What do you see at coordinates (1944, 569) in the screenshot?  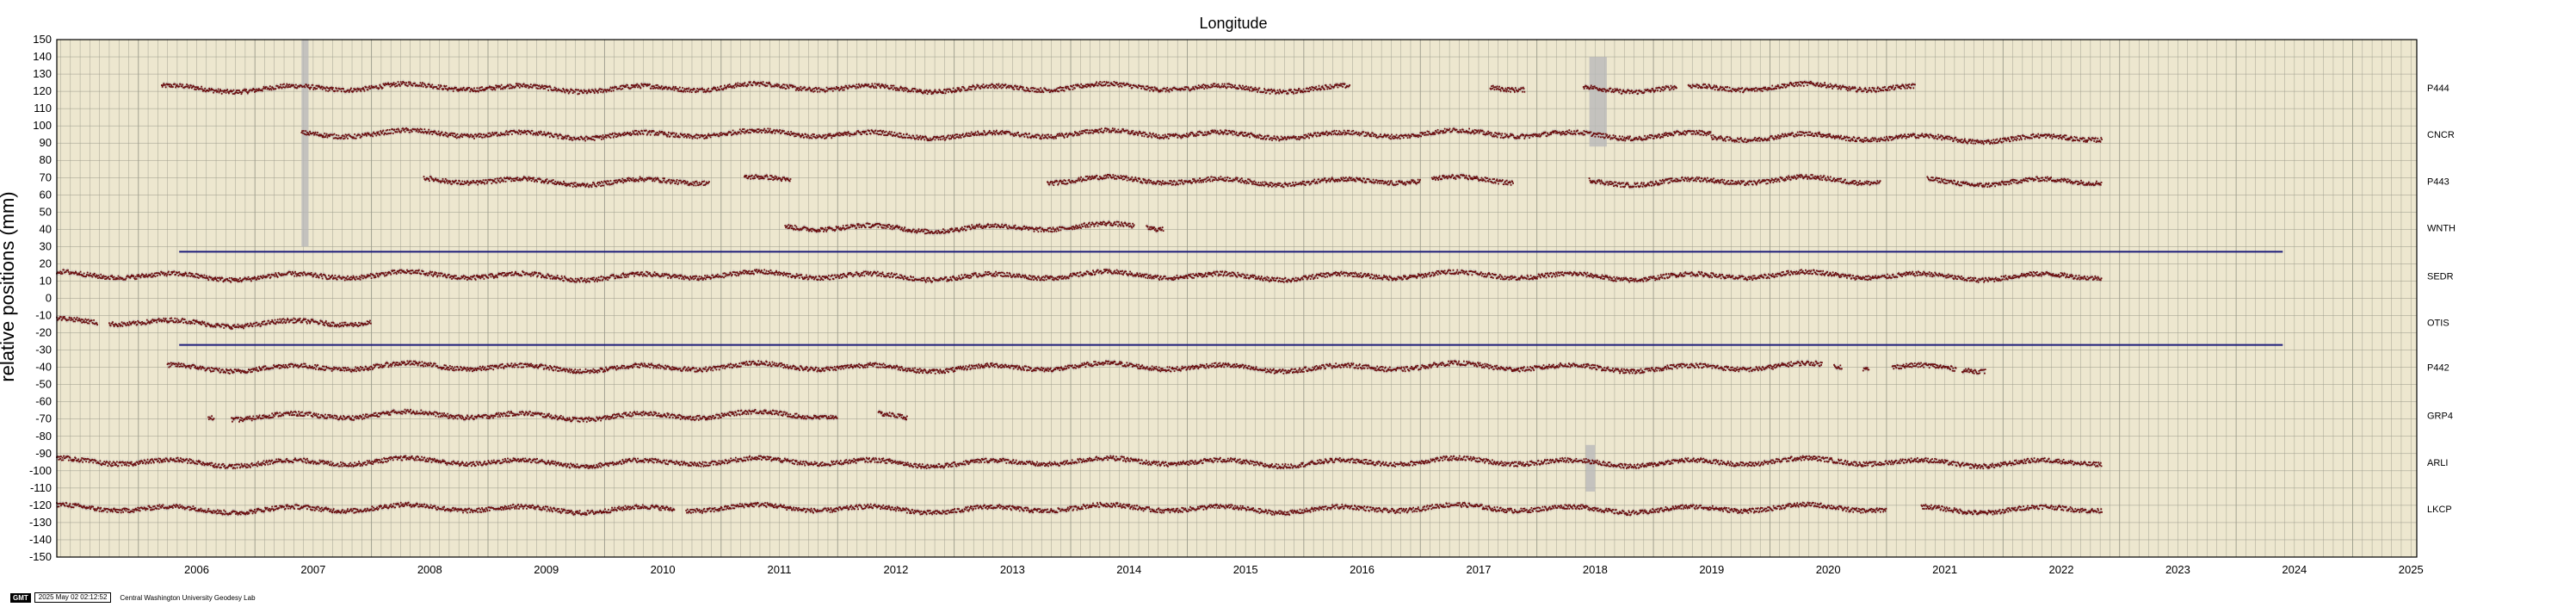 I see `x-tick-label: 2021` at bounding box center [1944, 569].